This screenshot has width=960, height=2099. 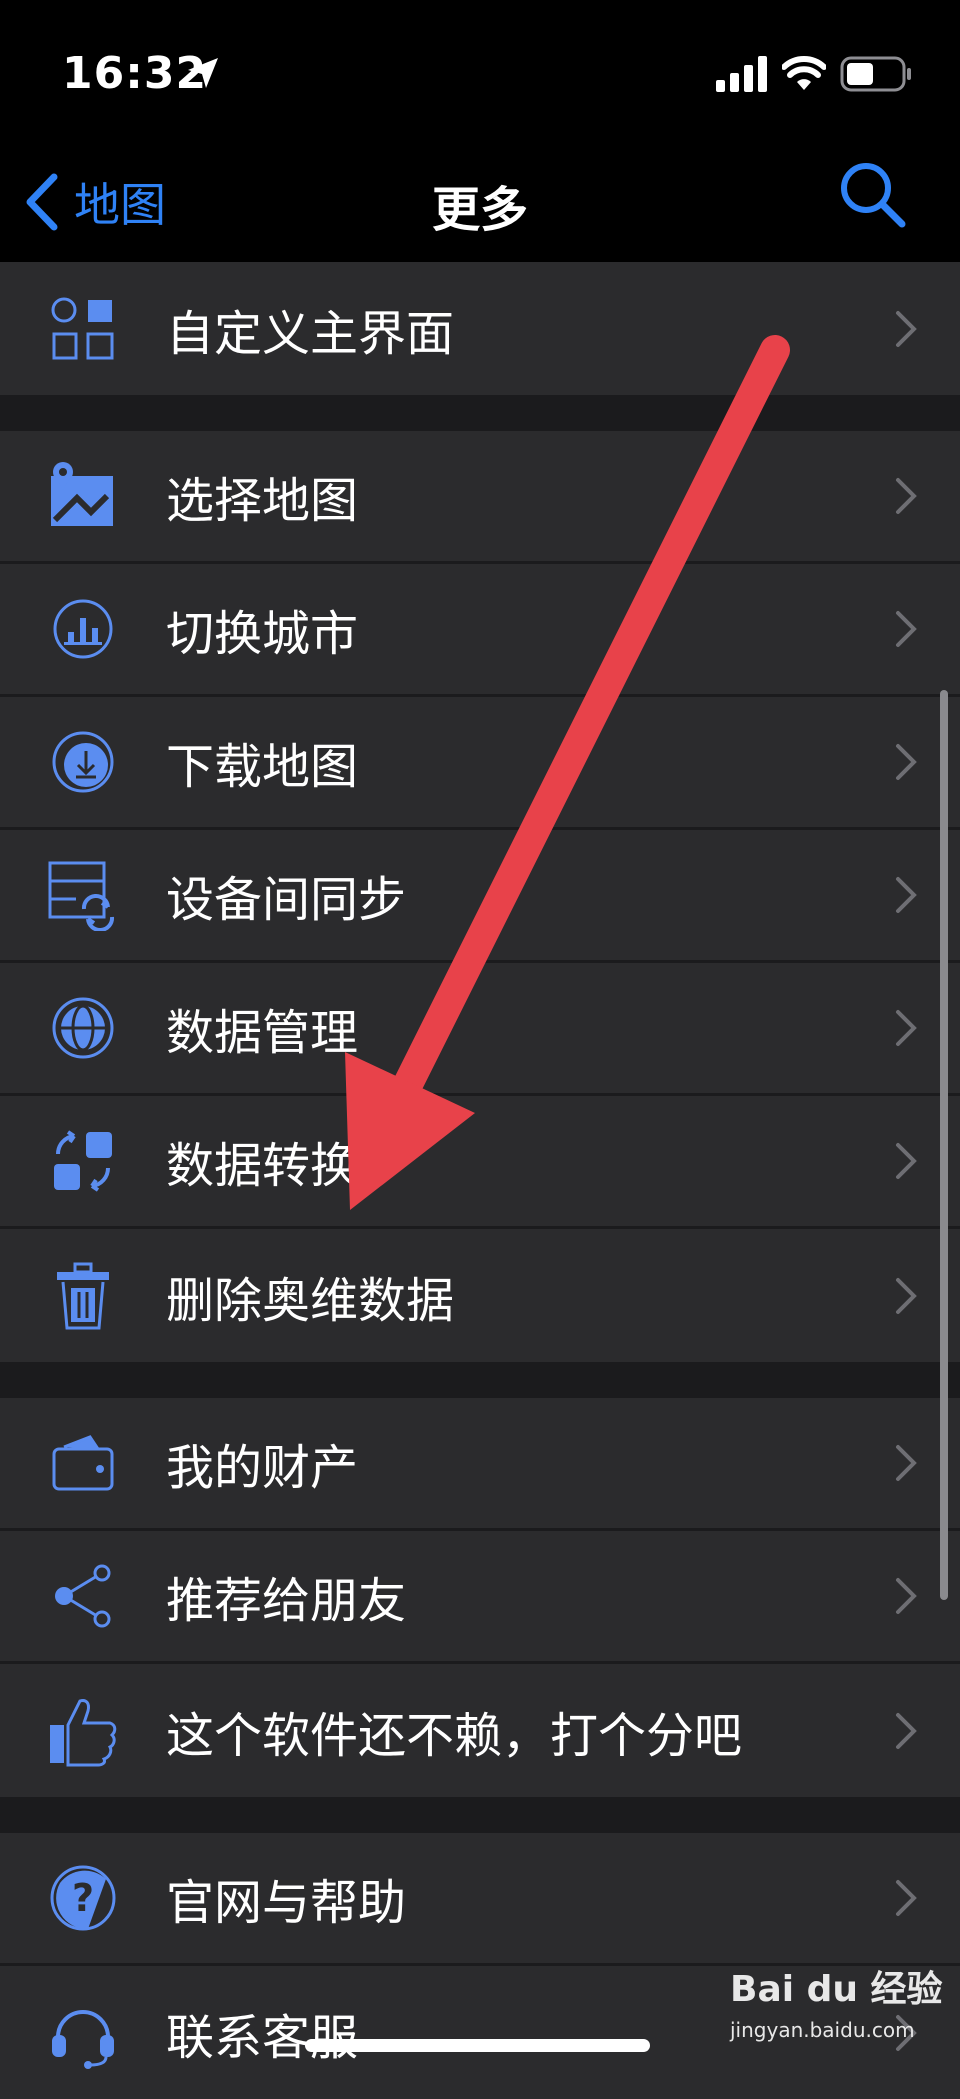 I want to click on row-recommend: 推荐给朋友, so click(x=480, y=1597).